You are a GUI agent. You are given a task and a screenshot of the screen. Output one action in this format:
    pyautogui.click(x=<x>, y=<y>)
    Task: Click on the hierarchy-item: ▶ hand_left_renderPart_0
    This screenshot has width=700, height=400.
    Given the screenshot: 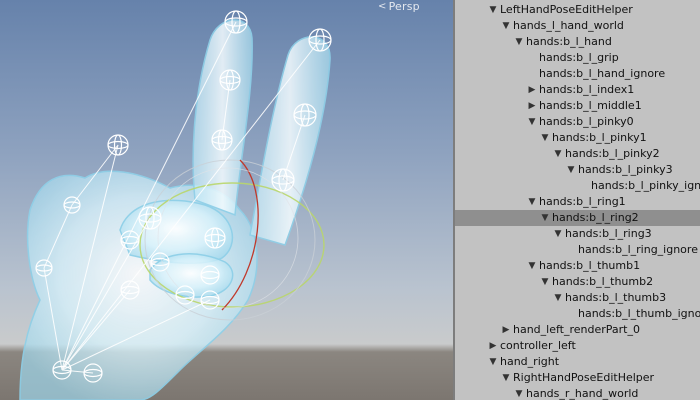 What is the action you would take?
    pyautogui.click(x=577, y=330)
    